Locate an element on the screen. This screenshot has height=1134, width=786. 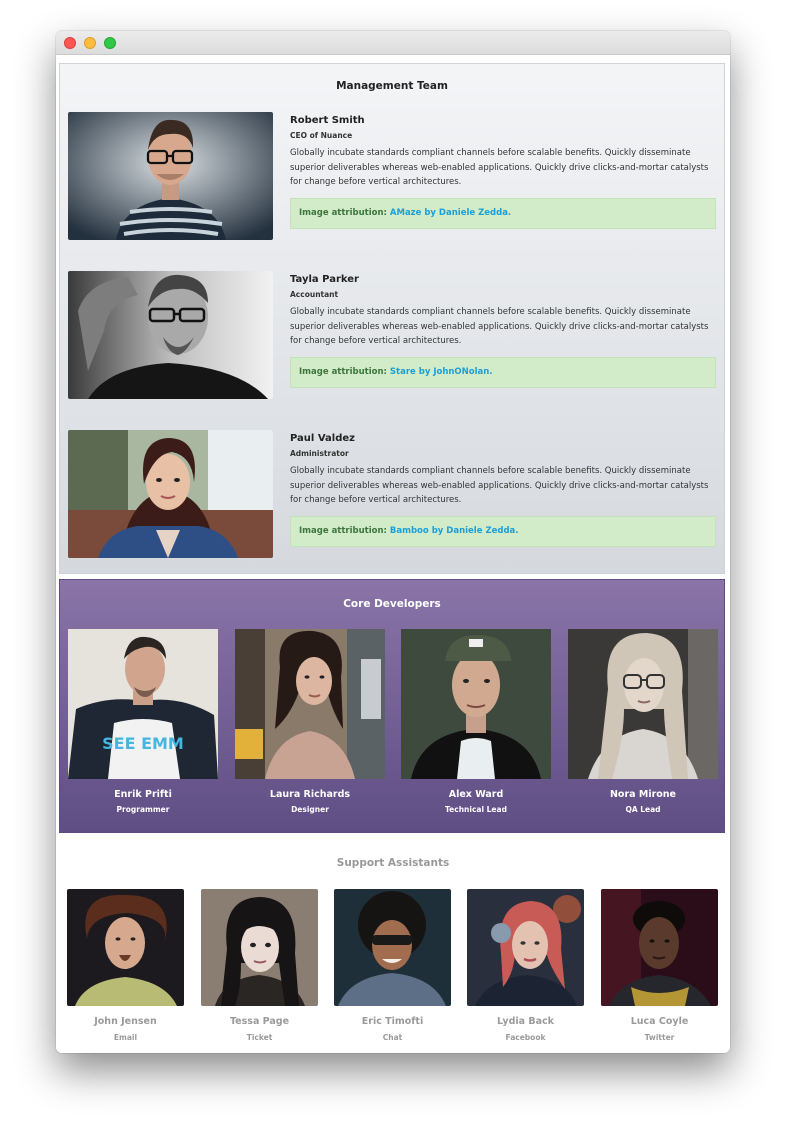
assistant-name: Tessa Page is located at coordinates (259, 1021).